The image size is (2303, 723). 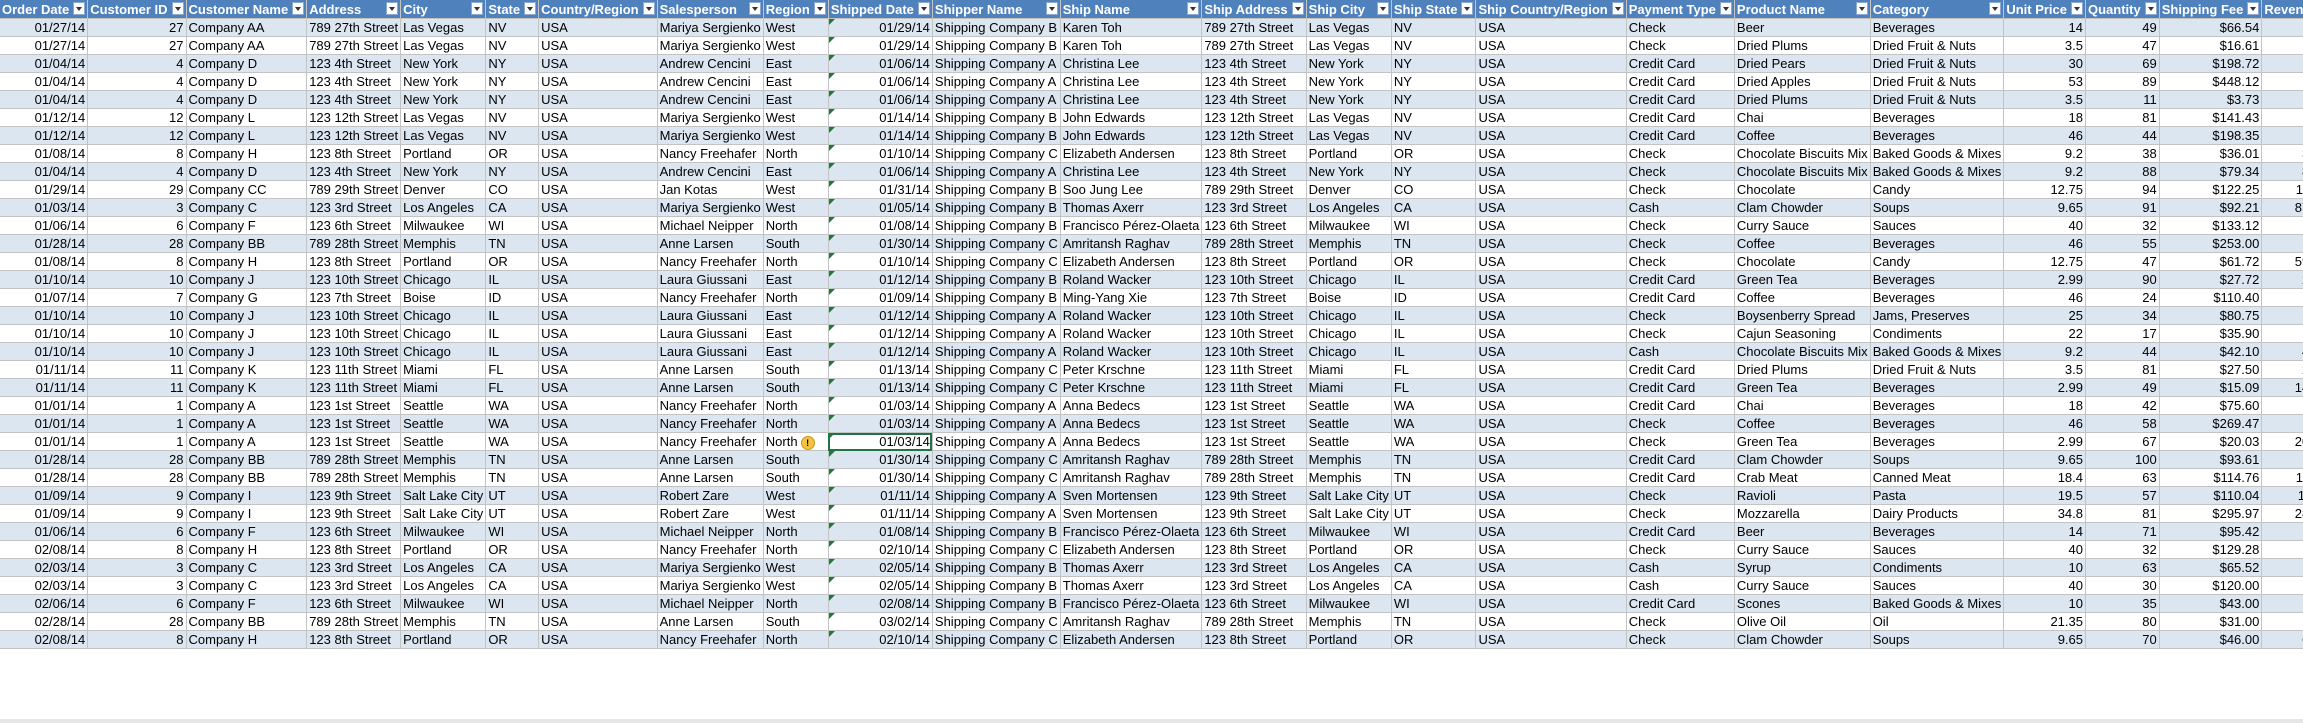 What do you see at coordinates (44, 9) in the screenshot?
I see `column-header: Order Date` at bounding box center [44, 9].